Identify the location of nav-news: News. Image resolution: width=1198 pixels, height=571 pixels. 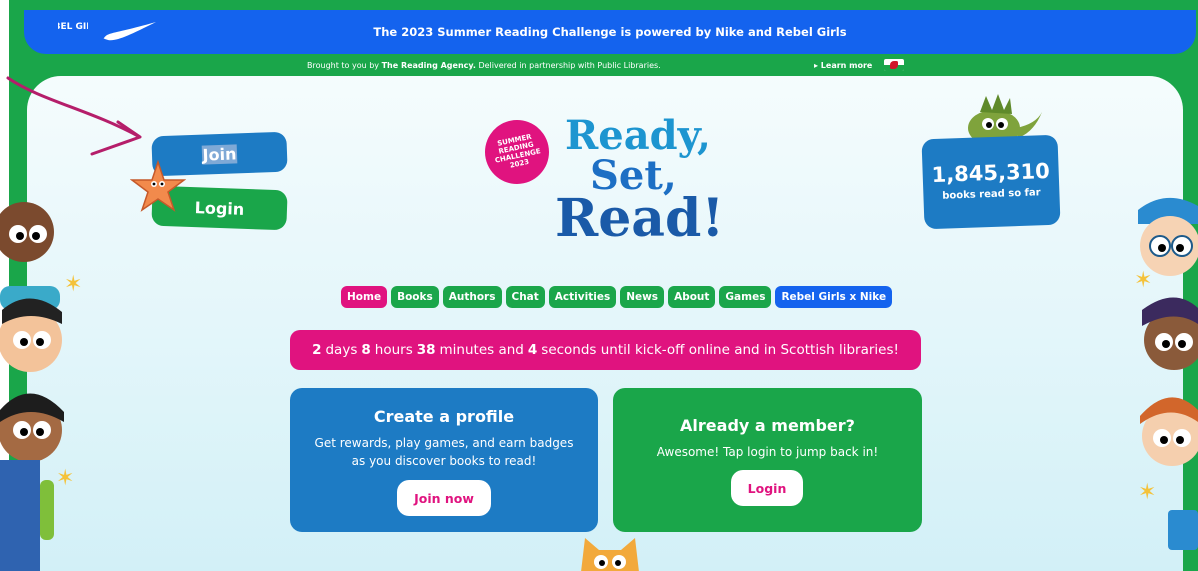
(642, 297).